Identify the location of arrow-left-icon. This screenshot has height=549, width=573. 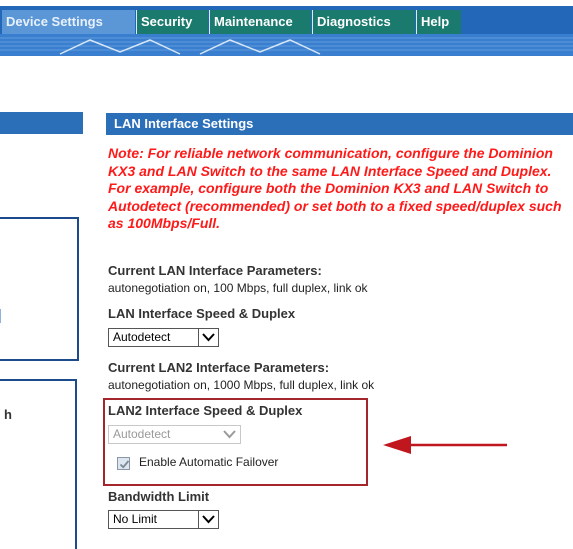
(445, 445).